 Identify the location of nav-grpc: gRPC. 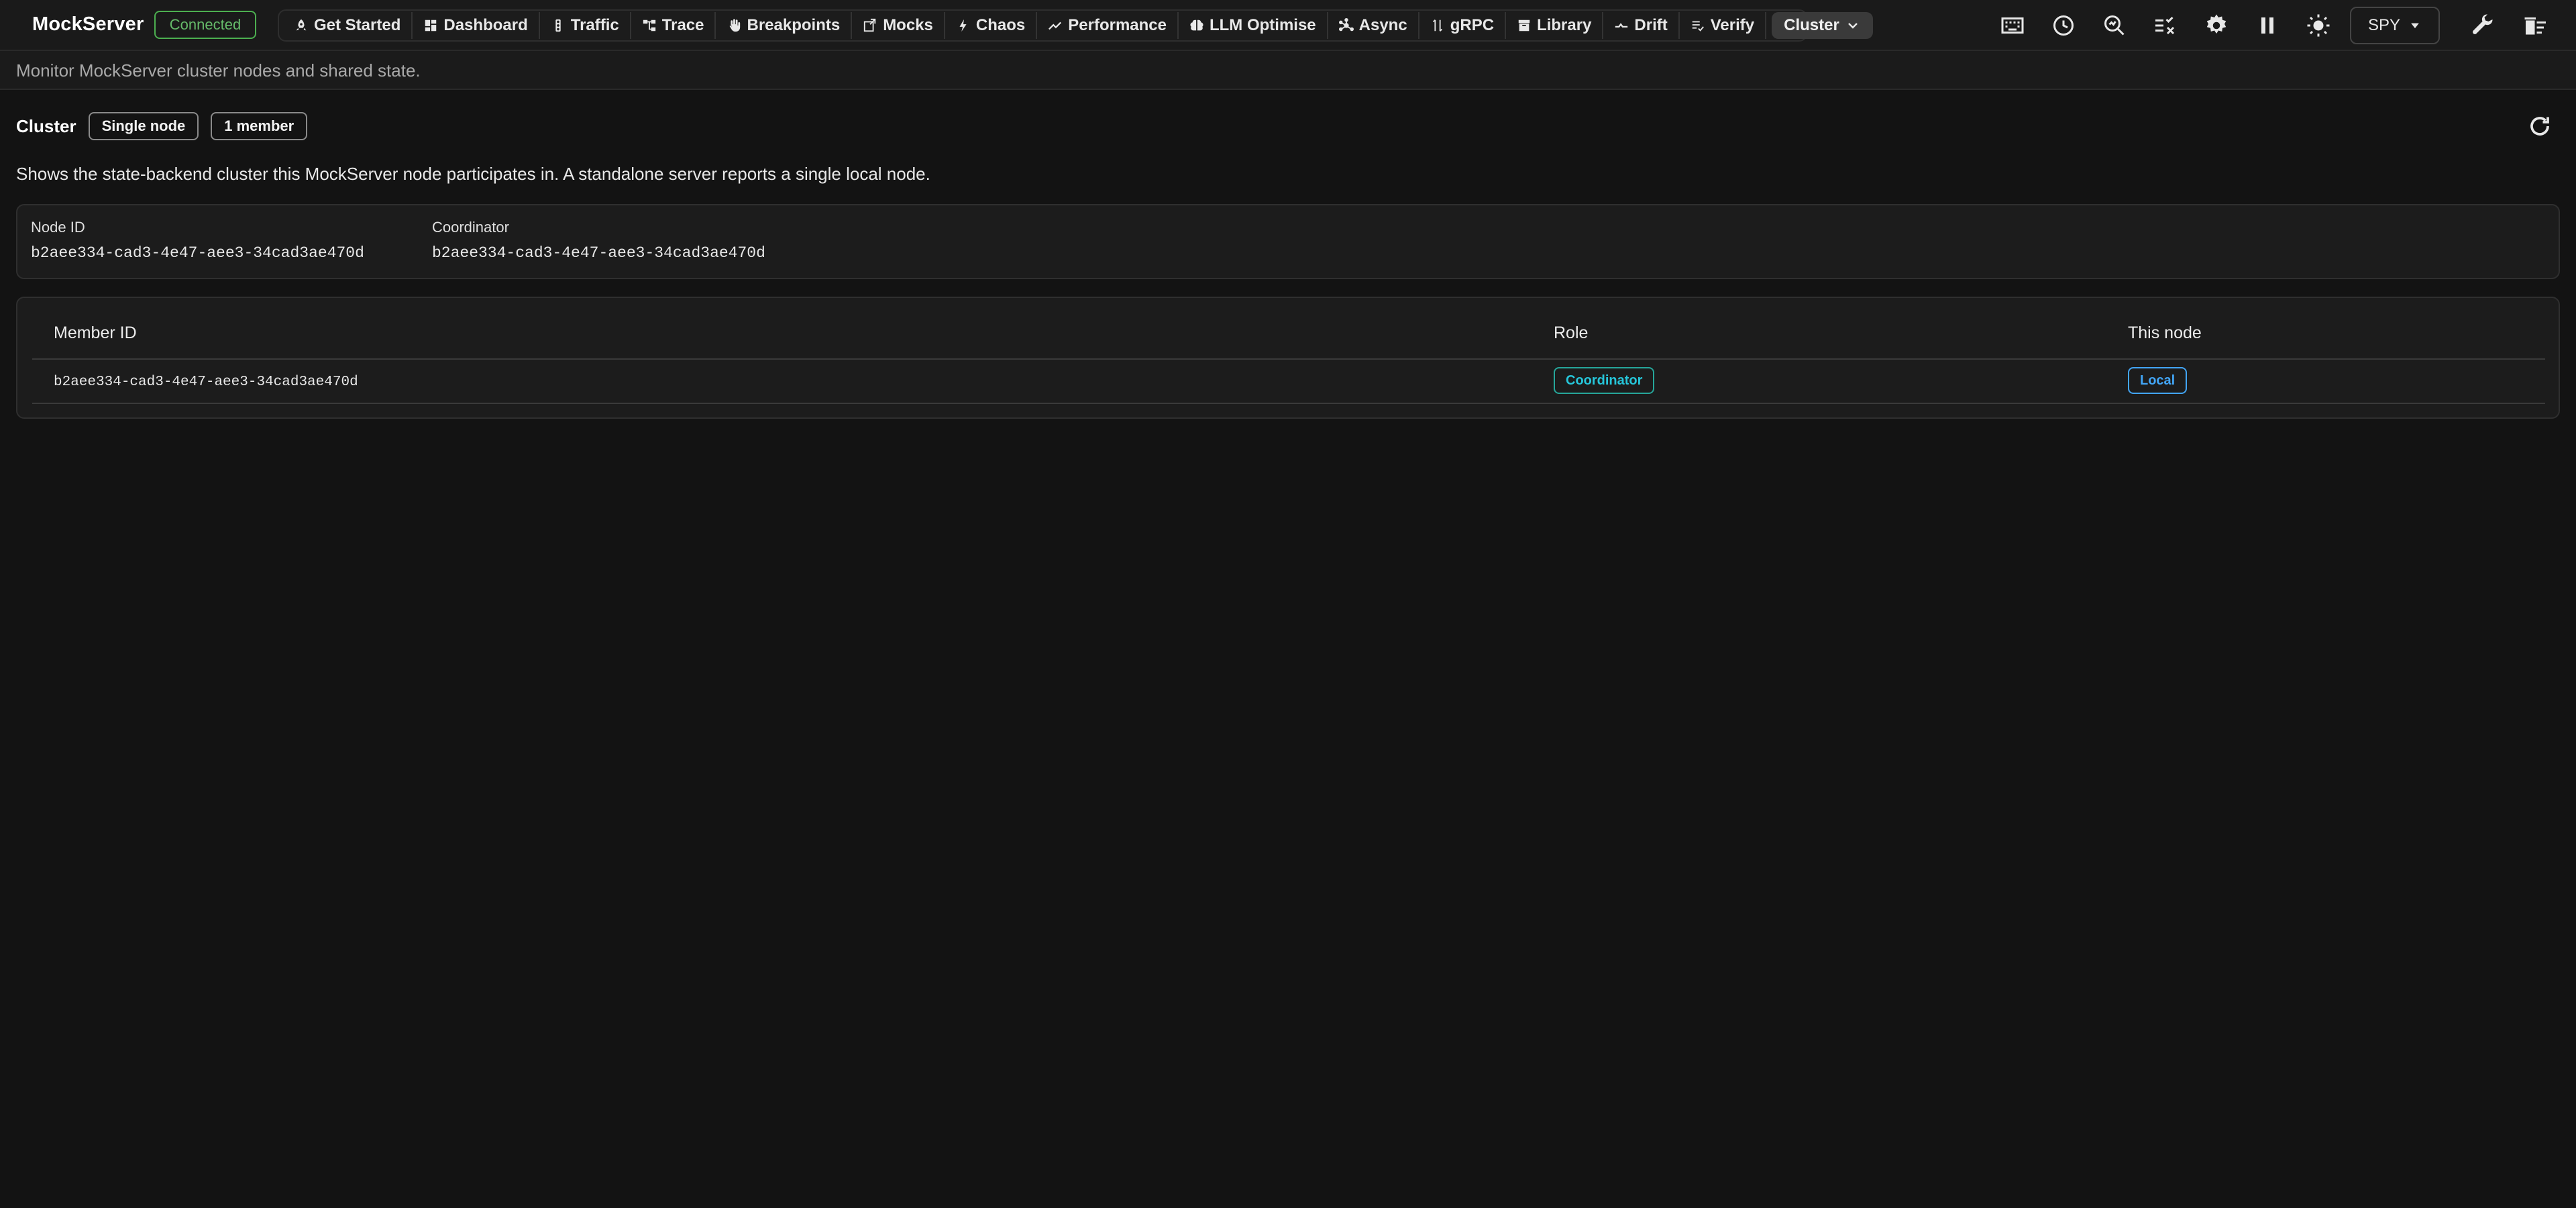
(1463, 25).